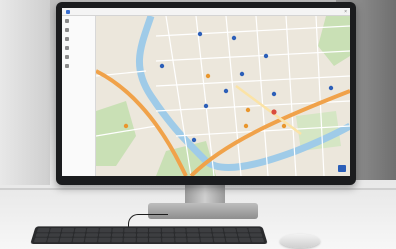  Describe the element at coordinates (67, 38) in the screenshot. I see `route-icon` at that location.